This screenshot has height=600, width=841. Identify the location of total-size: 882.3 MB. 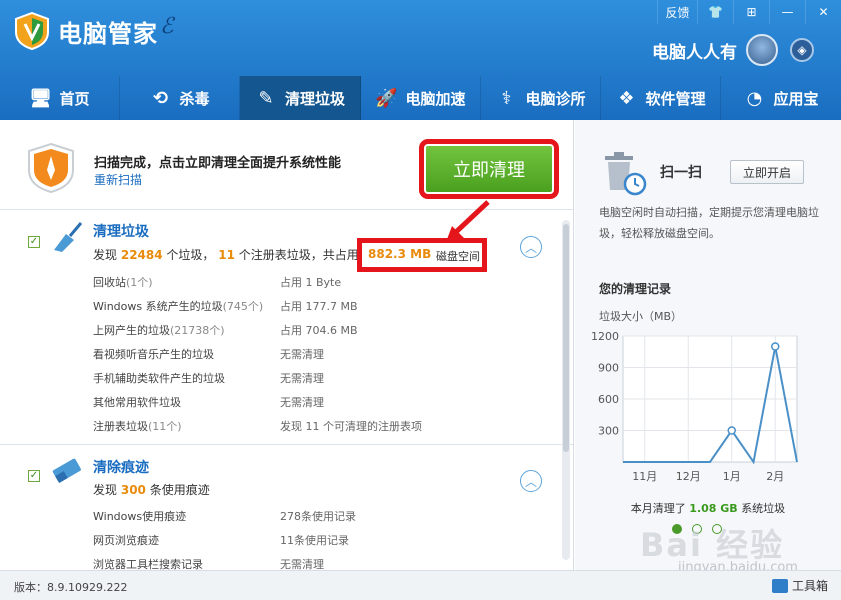
(400, 254).